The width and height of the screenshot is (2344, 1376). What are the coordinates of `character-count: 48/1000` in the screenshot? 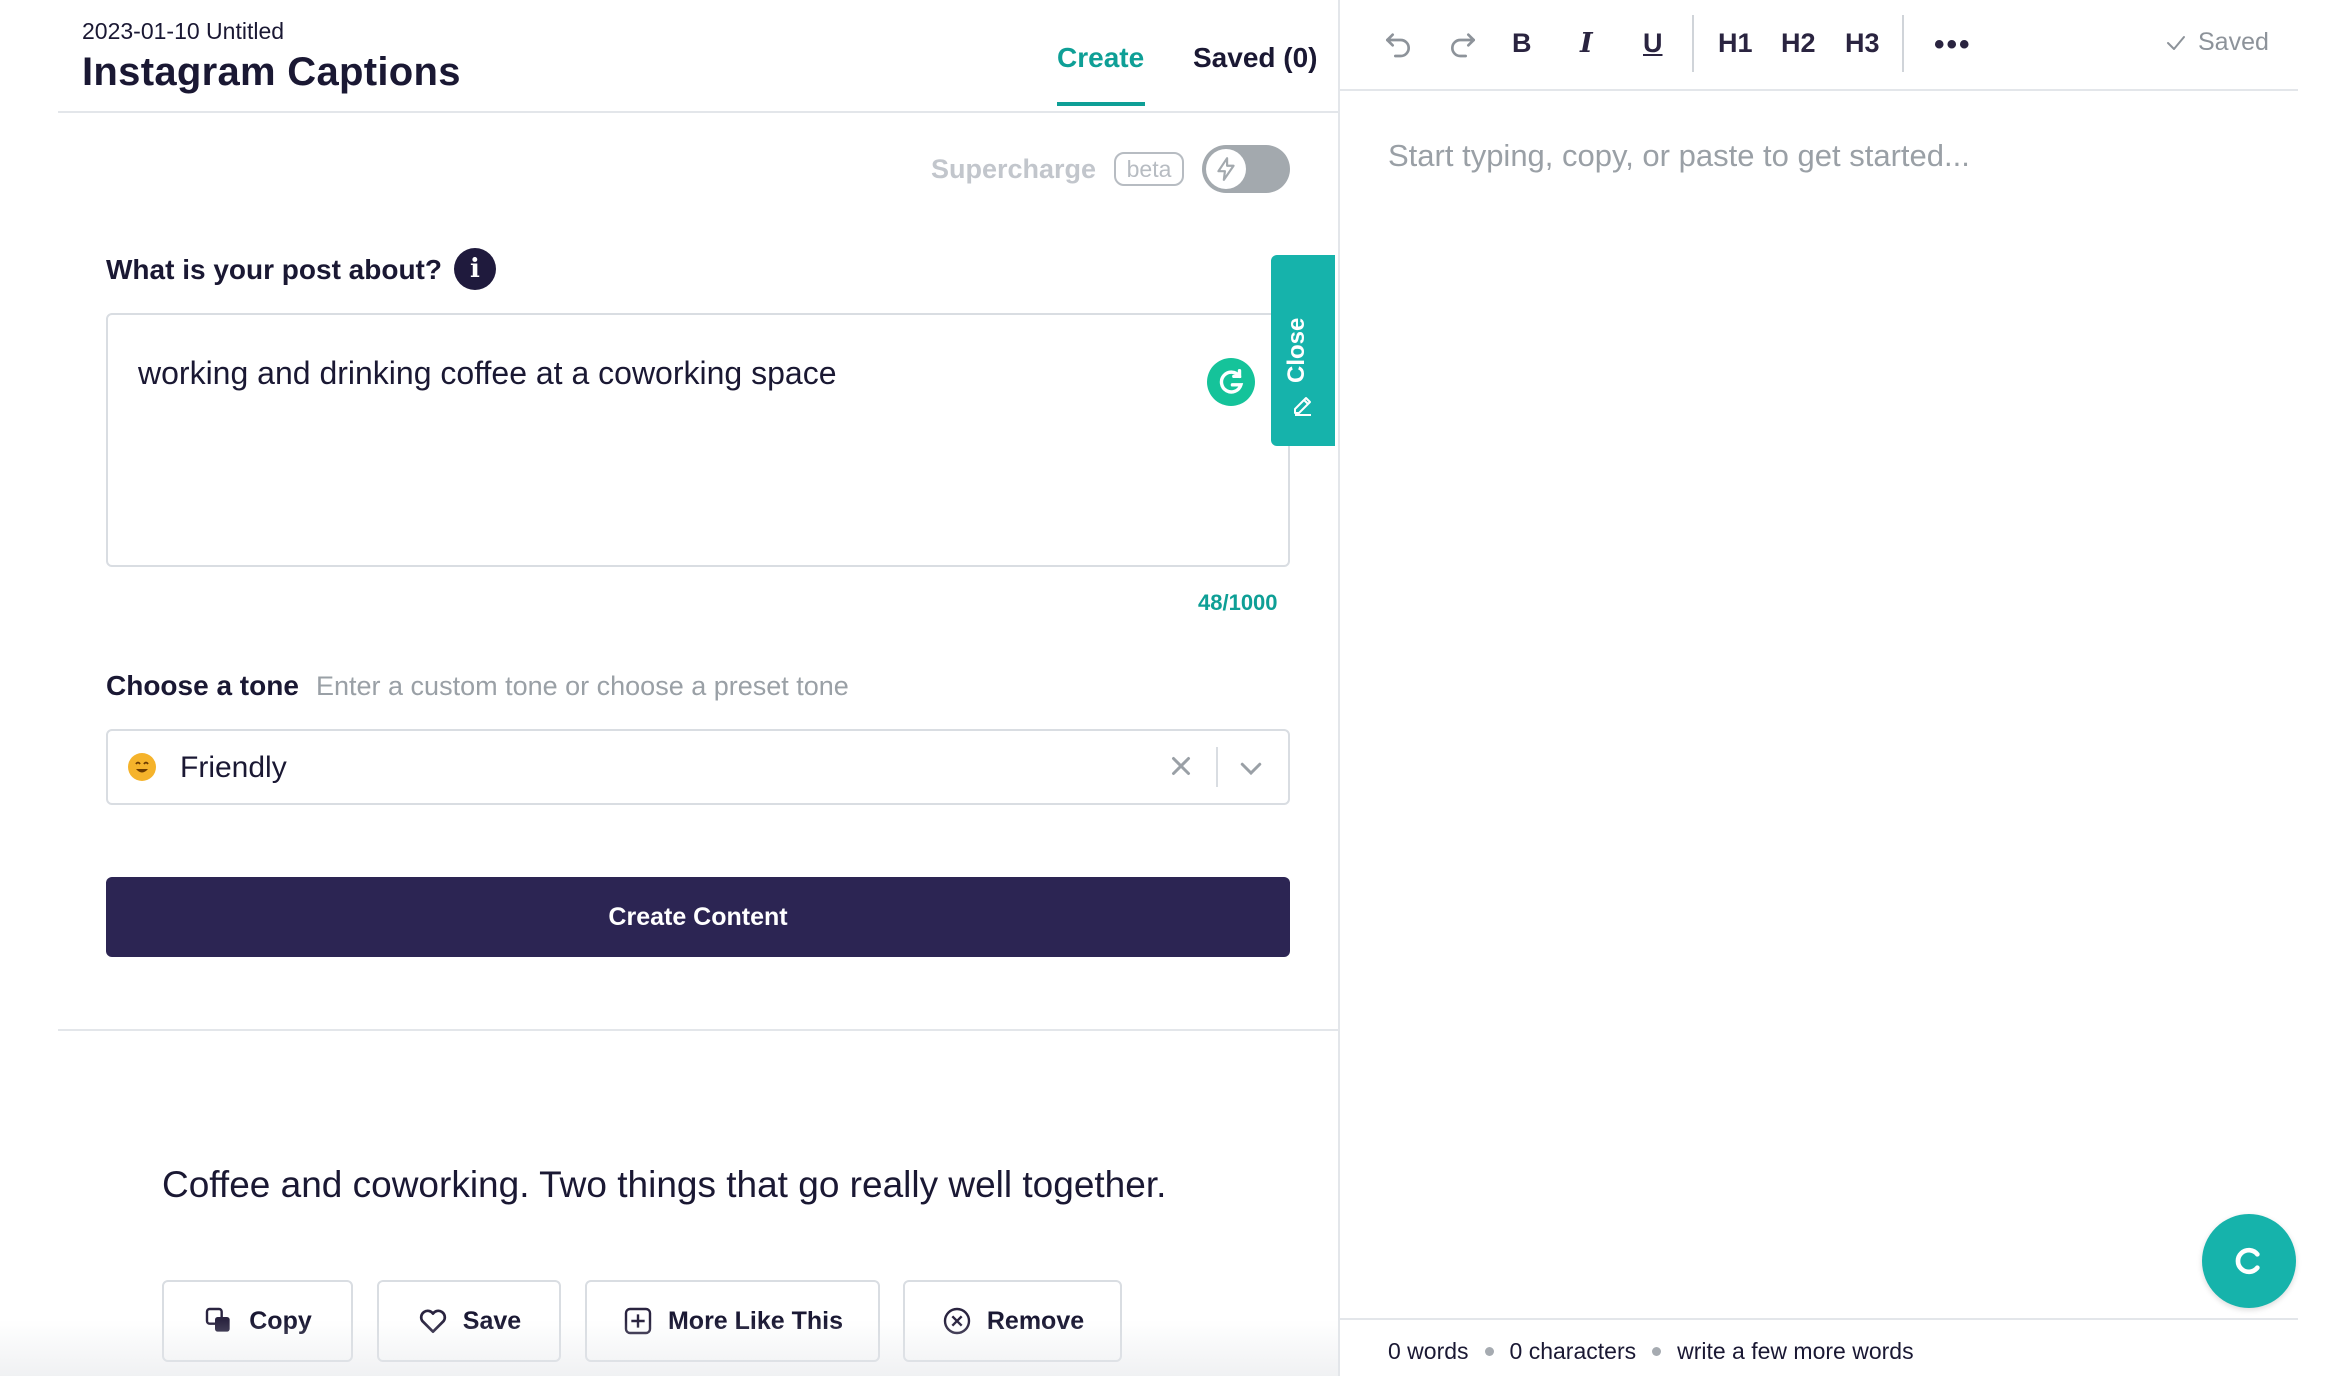 It's located at (1238, 602).